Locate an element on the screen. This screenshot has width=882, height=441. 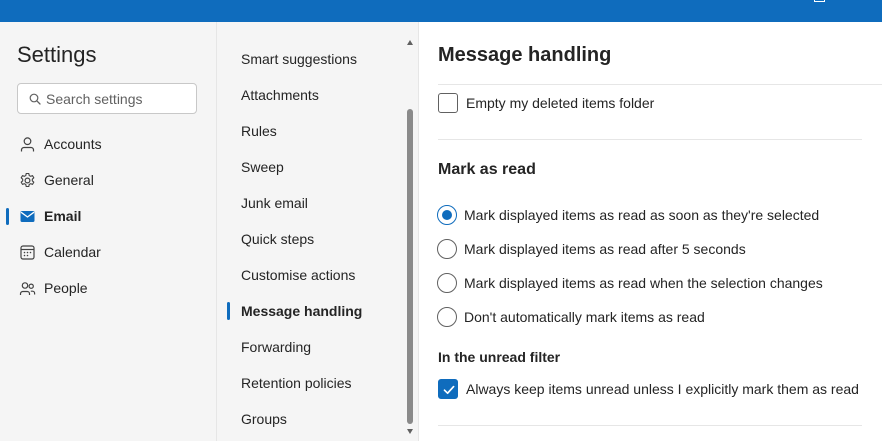
menu-item-quick-steps: Quick steps is located at coordinates (312, 239).